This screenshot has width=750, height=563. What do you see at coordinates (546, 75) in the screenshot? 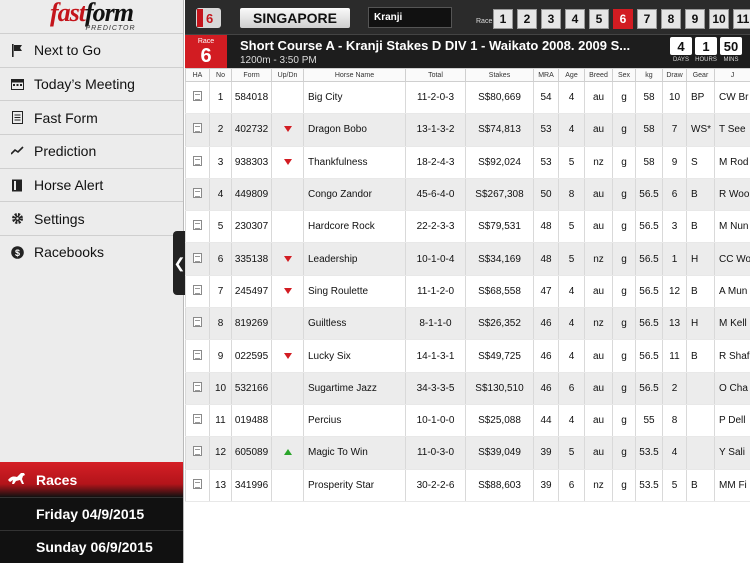
I see `column-header: MRA` at bounding box center [546, 75].